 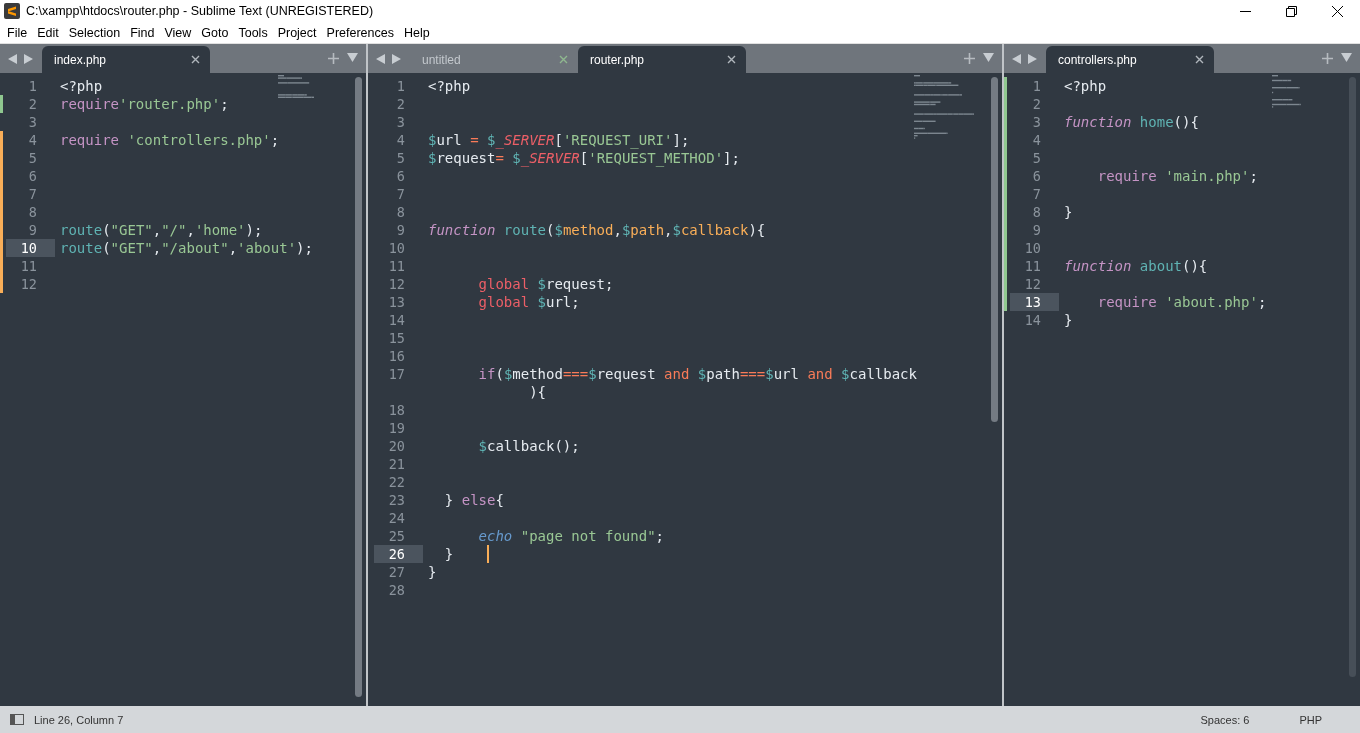 I want to click on menu-item: Help, so click(x=416, y=32).